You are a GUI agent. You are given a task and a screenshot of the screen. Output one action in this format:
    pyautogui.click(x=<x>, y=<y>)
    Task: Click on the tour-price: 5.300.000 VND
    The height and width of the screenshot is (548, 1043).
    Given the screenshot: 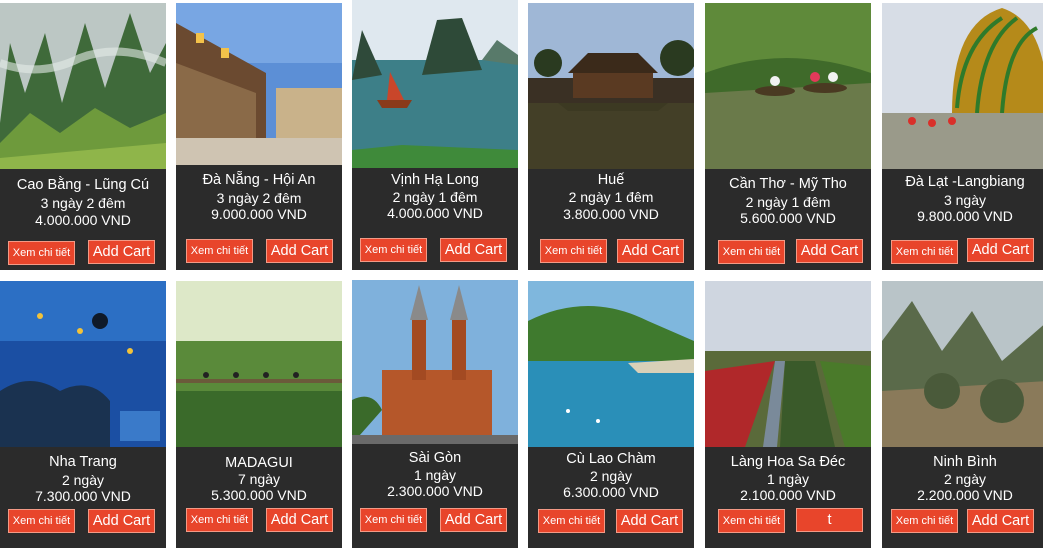 What is the action you would take?
    pyautogui.click(x=259, y=495)
    